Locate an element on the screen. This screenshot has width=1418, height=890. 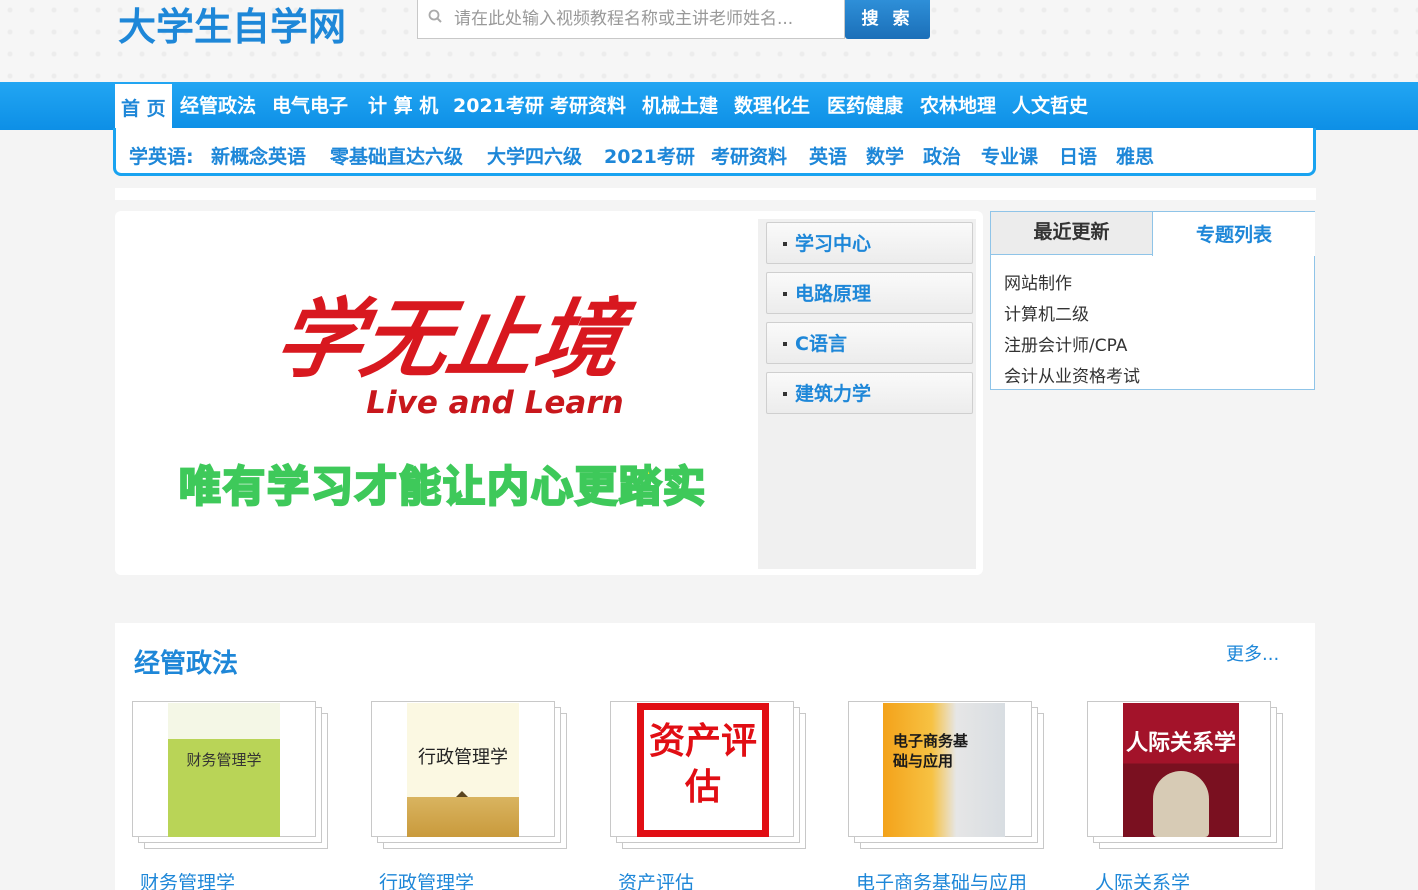
book-card: 电子商务基础与应用 电子商务基础与应用 is located at coordinates (948, 795).